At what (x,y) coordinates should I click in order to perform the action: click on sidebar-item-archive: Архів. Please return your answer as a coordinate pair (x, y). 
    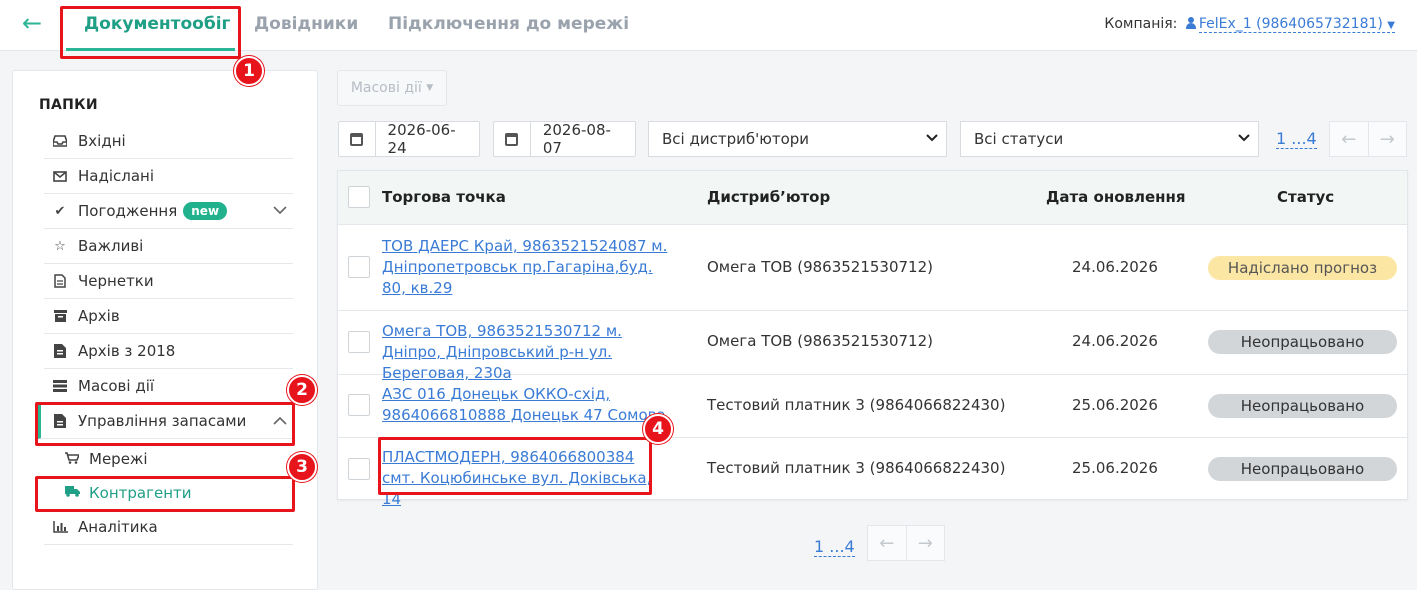
    Looking at the image, I should click on (168, 316).